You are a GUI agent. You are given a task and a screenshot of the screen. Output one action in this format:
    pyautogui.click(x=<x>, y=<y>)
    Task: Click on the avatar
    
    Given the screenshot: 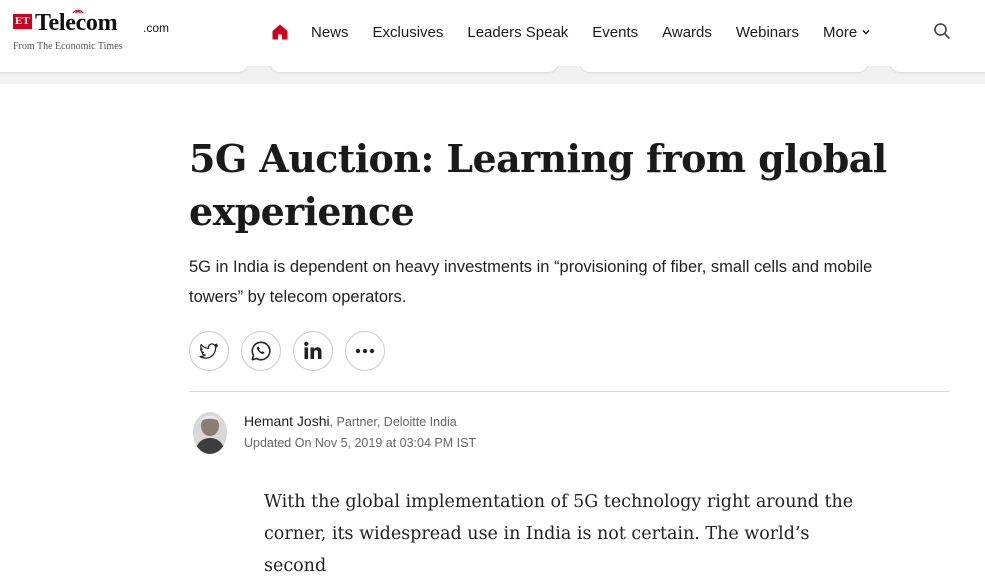 What is the action you would take?
    pyautogui.click(x=210, y=433)
    